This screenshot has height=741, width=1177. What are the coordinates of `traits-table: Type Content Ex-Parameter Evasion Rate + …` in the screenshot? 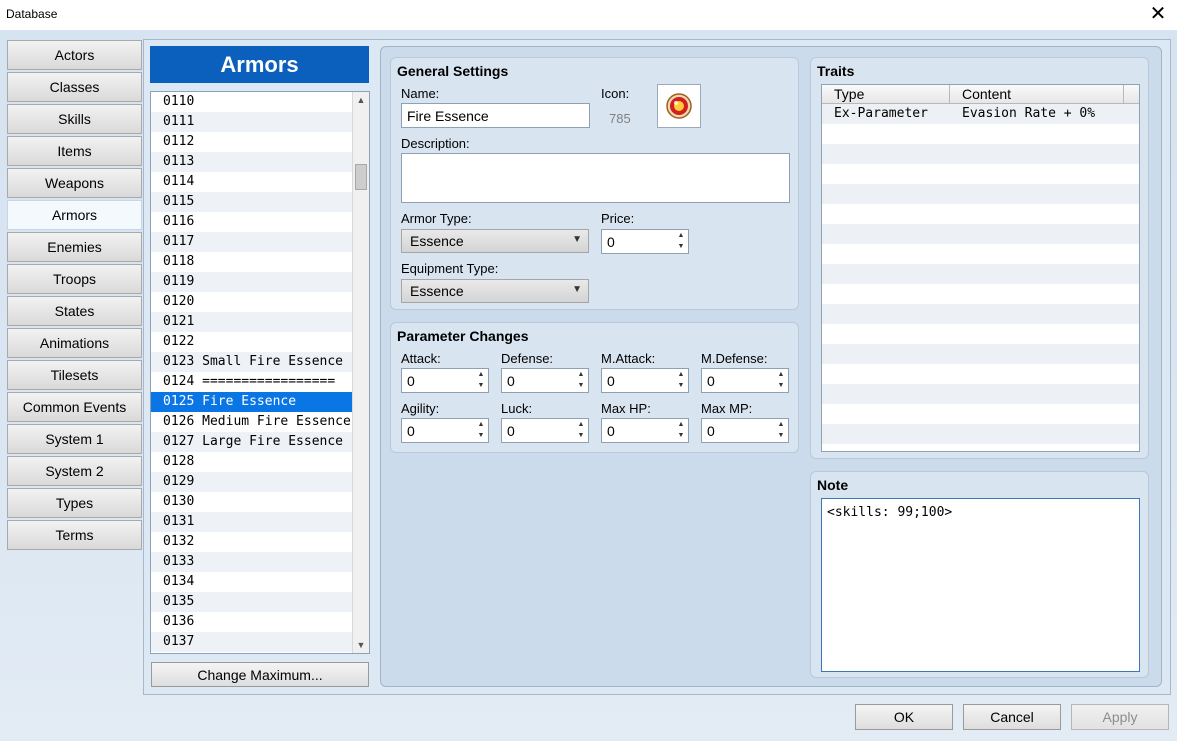 It's located at (980, 268).